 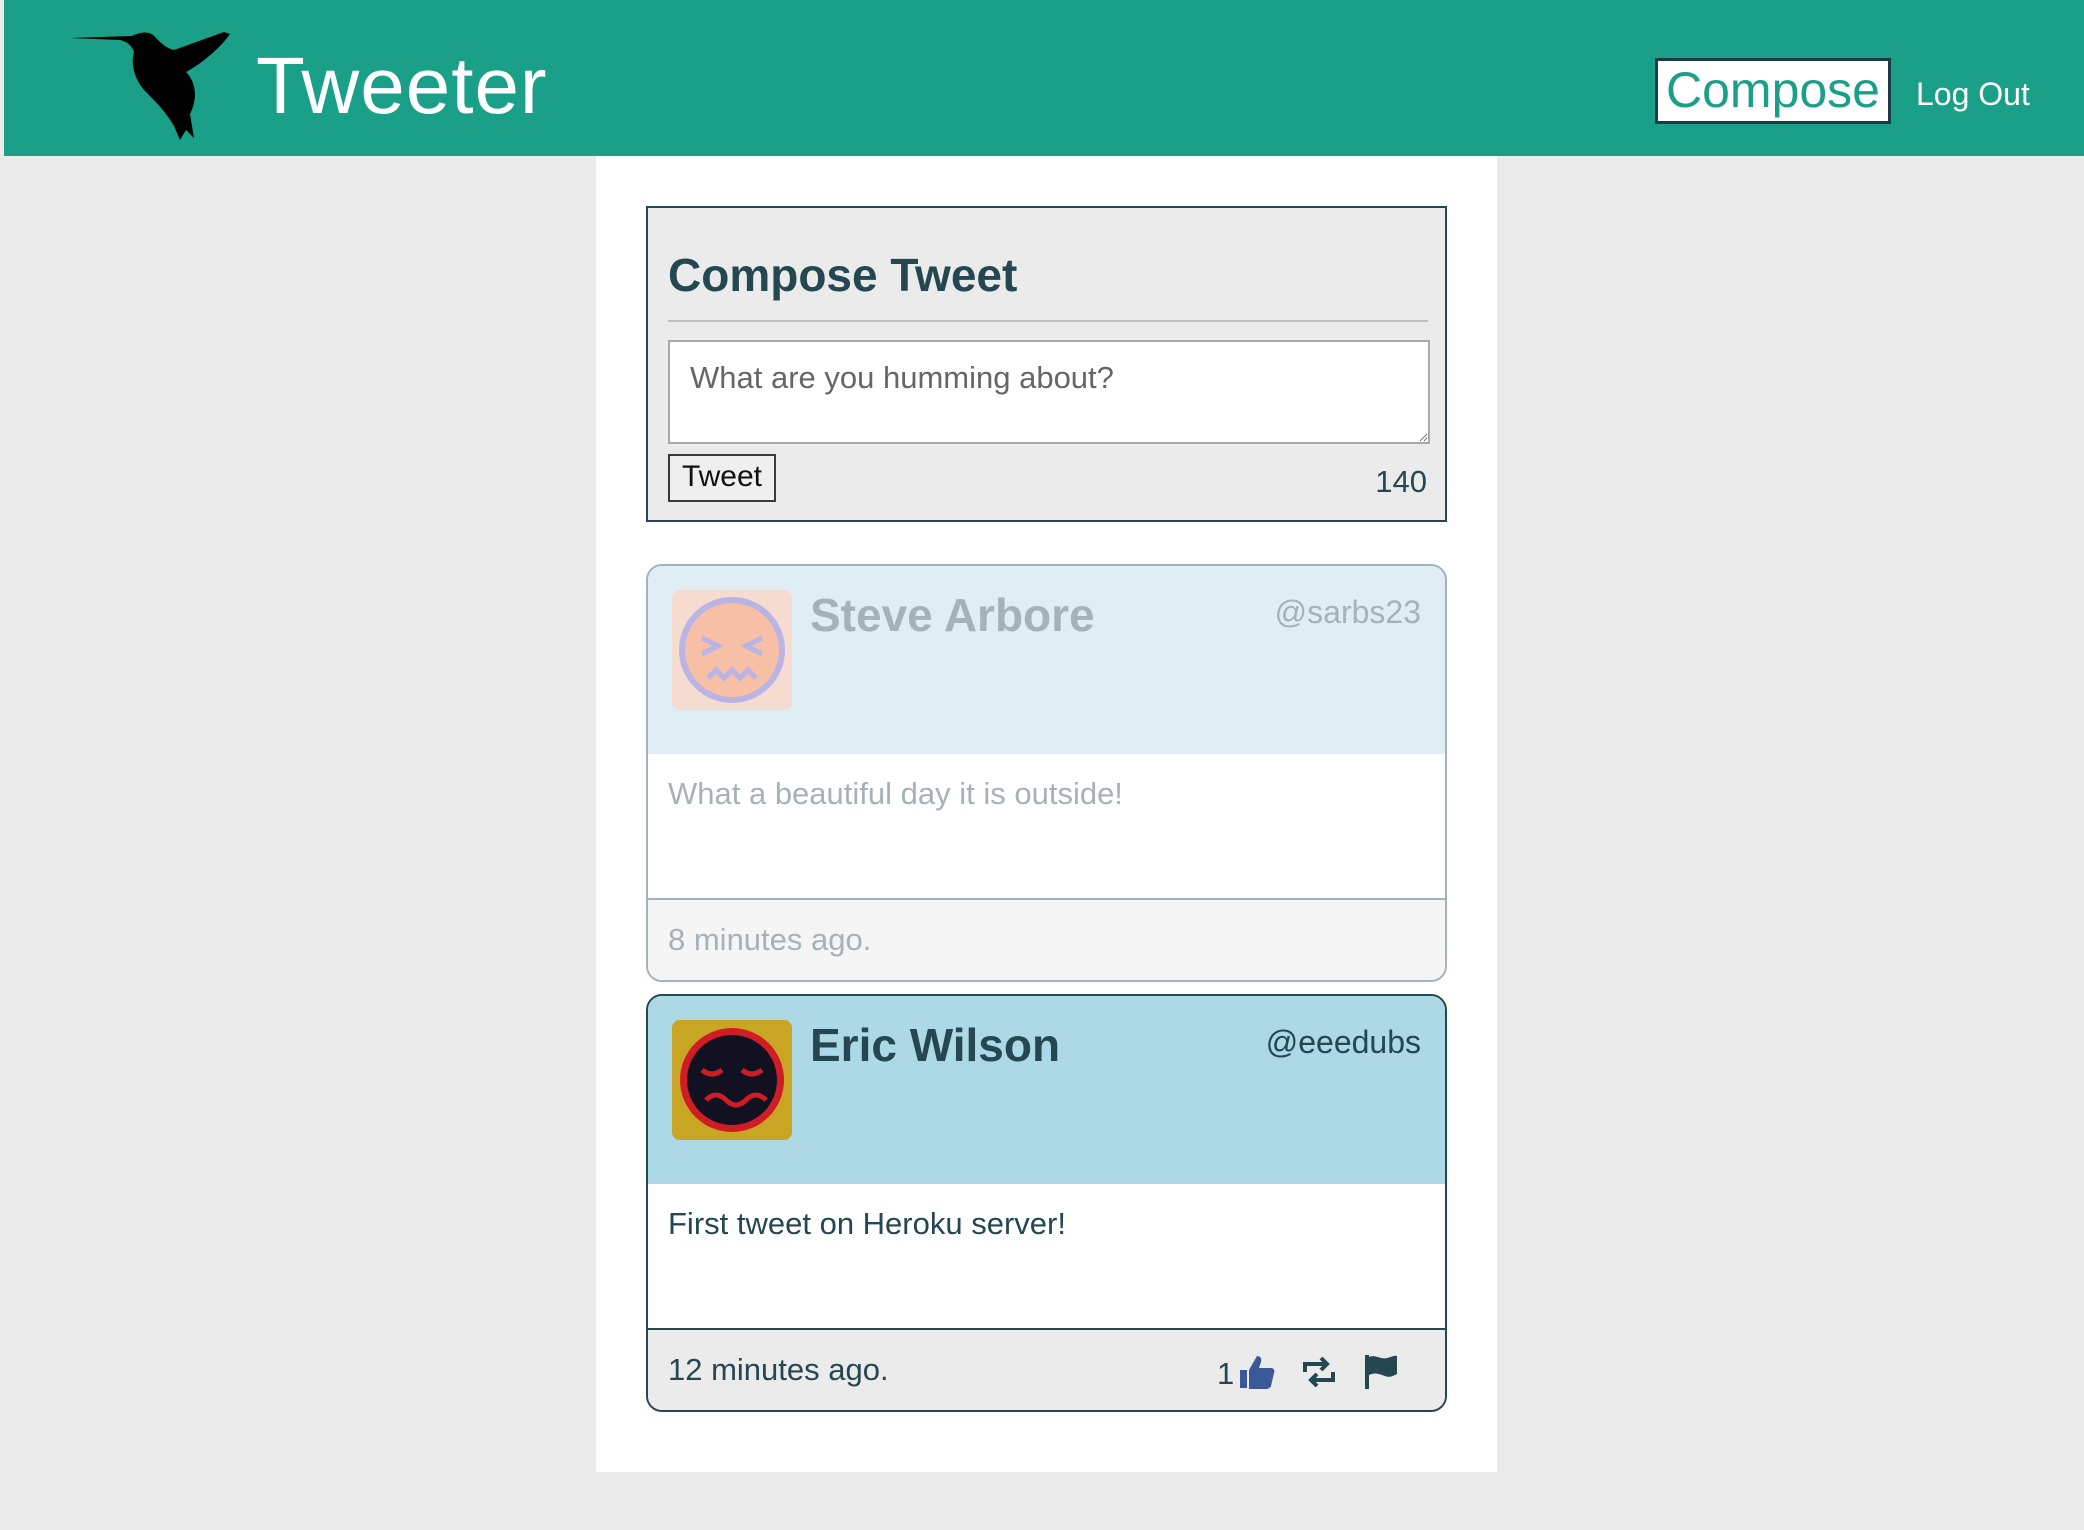 I want to click on top-navbar: Tweeter Compose Log Out, so click(x=1044, y=78).